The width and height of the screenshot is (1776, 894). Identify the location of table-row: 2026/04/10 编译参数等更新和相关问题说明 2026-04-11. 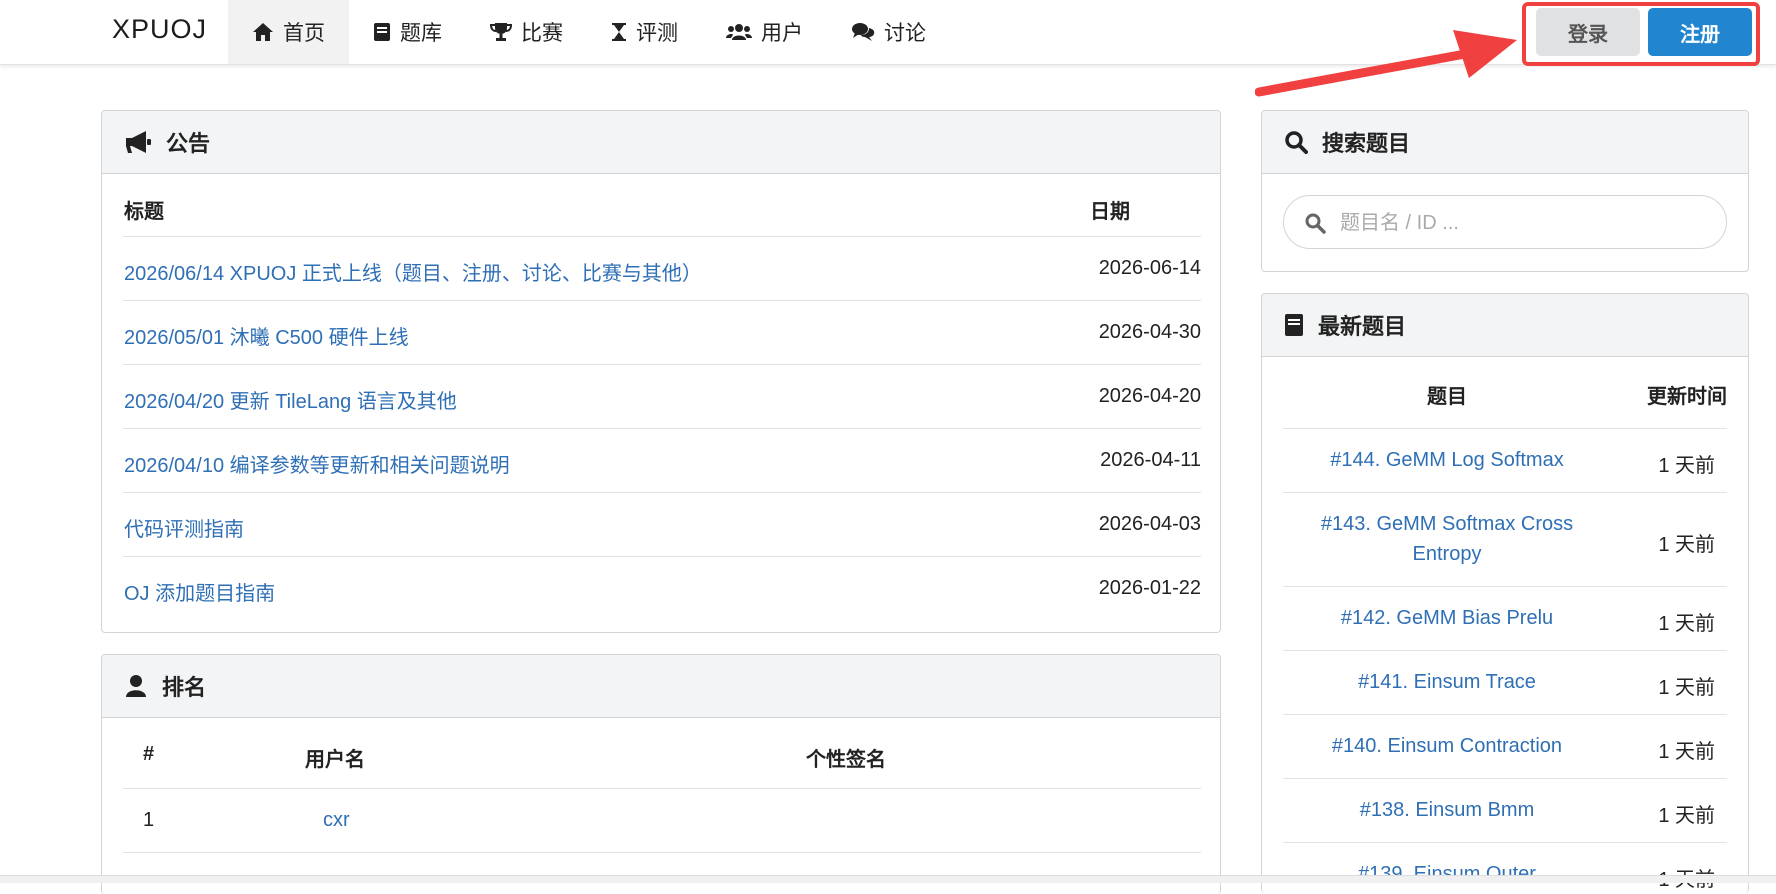
(662, 461).